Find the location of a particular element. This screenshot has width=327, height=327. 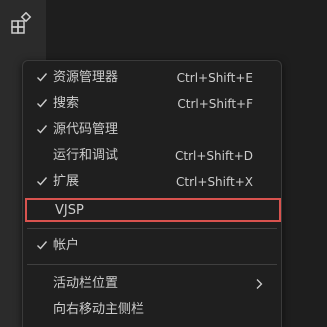

extensions-icon is located at coordinates (21, 23).